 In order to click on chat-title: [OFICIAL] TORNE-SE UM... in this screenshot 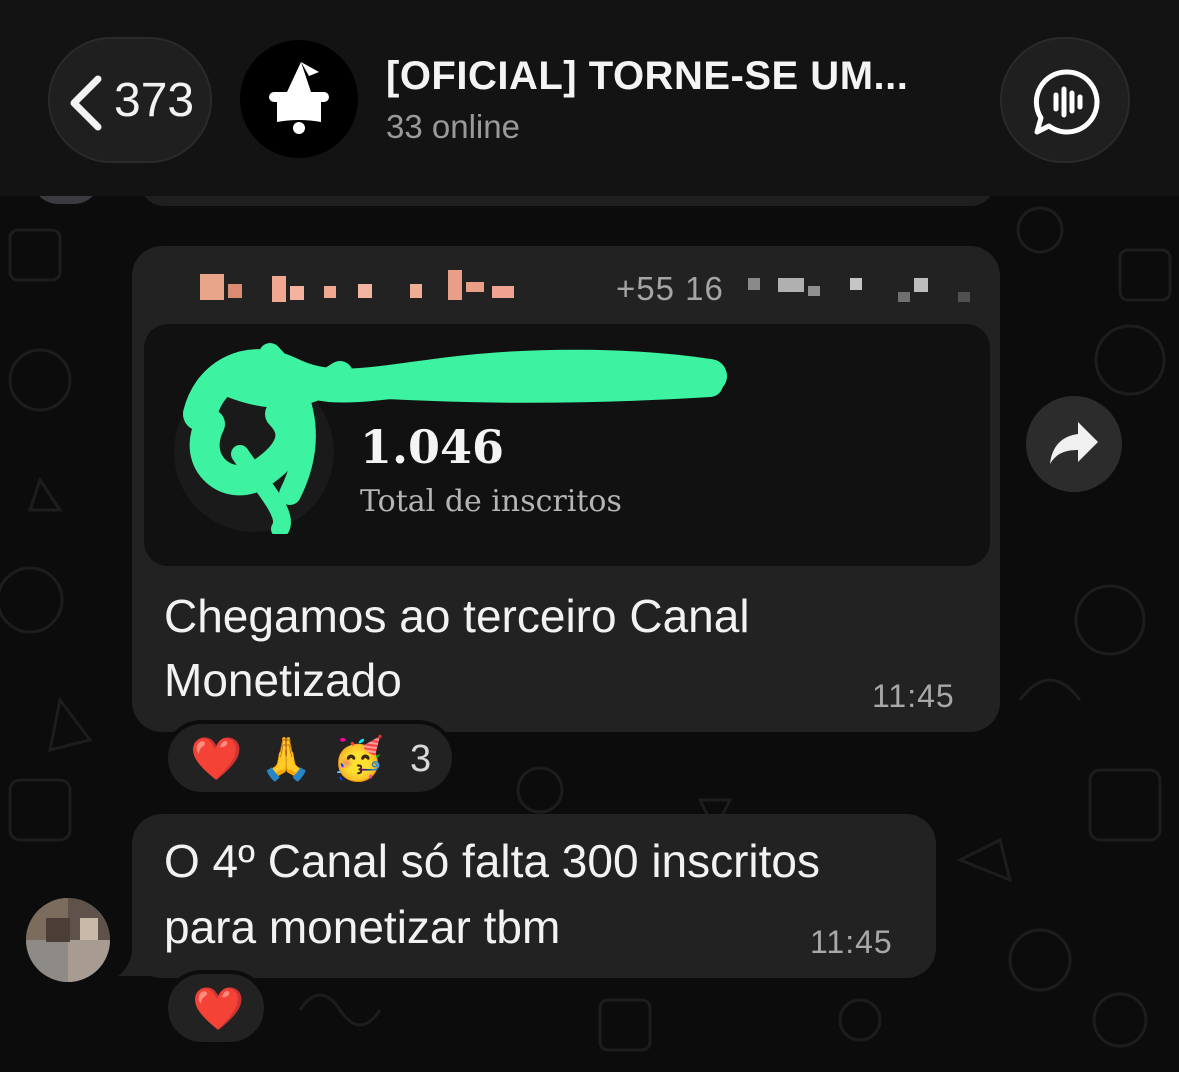, I will do `click(647, 76)`.